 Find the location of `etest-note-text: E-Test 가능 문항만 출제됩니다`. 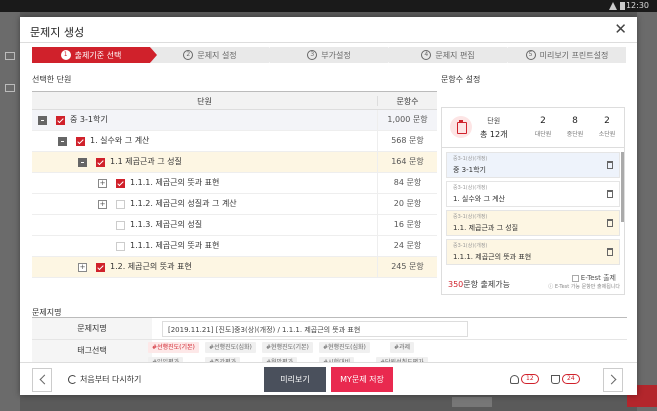

etest-note-text: E-Test 가능 문항만 출제됩니다 is located at coordinates (587, 287).